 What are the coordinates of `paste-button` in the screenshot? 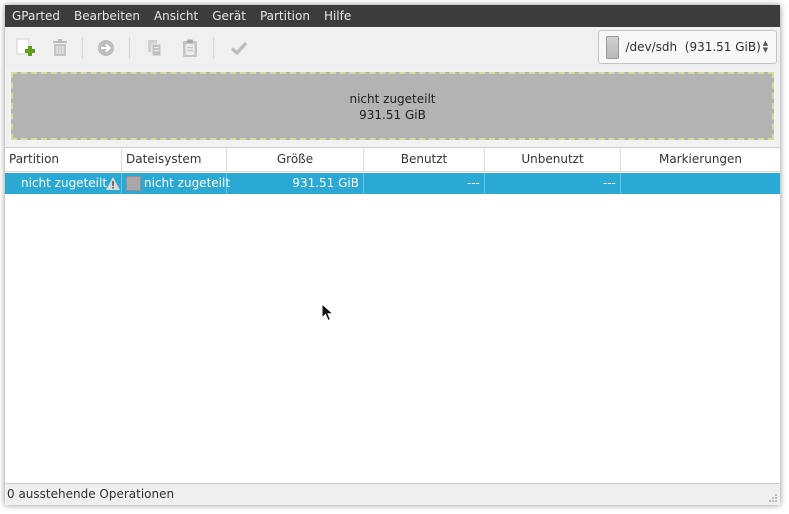 It's located at (190, 48).